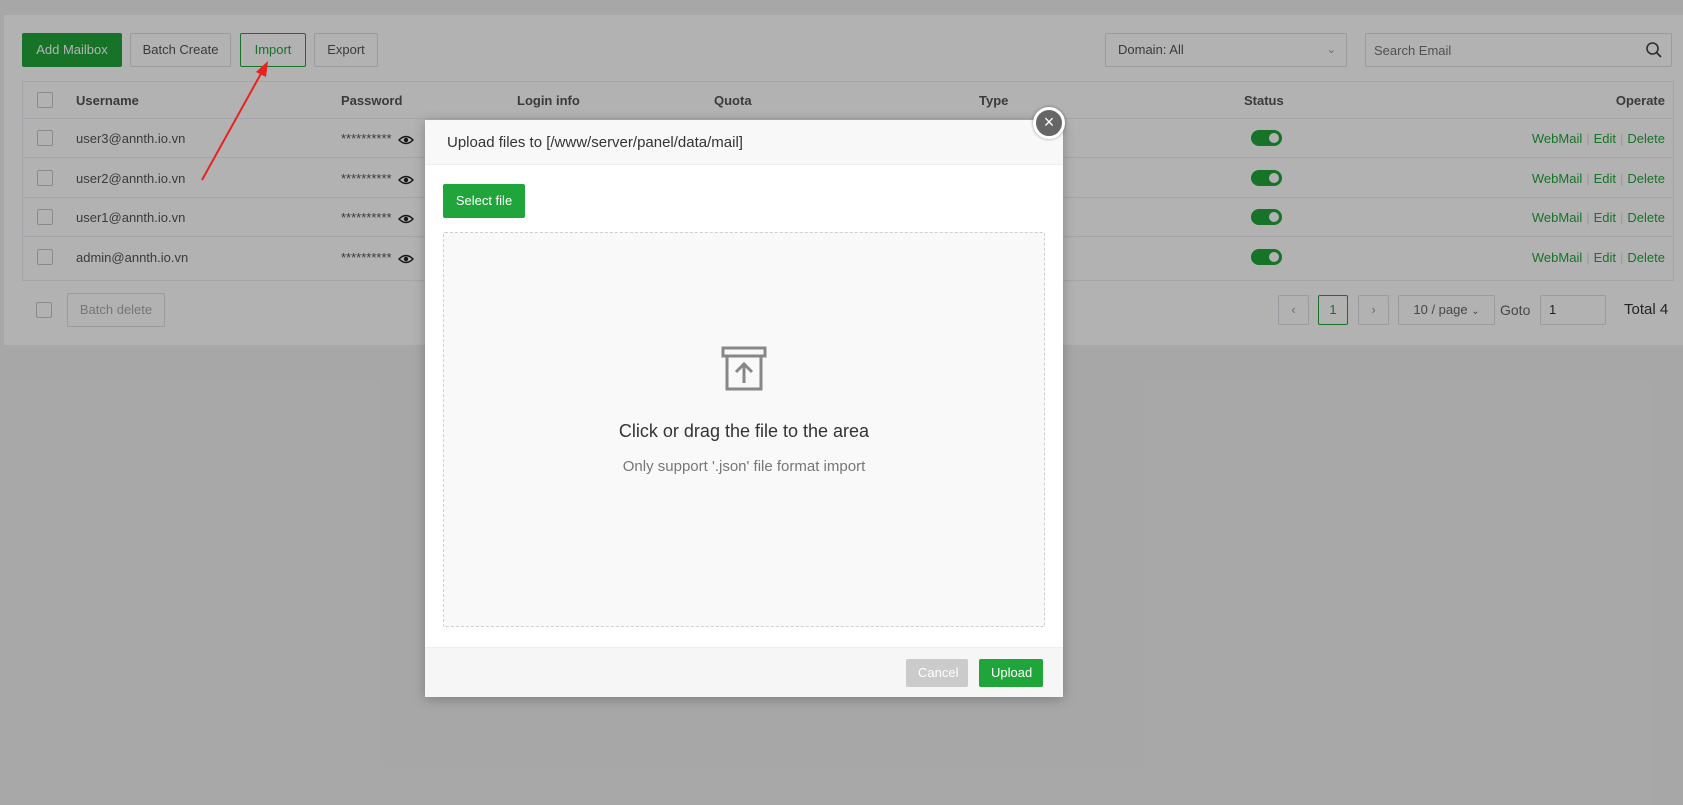  I want to click on upload-archive-icon, so click(744, 368).